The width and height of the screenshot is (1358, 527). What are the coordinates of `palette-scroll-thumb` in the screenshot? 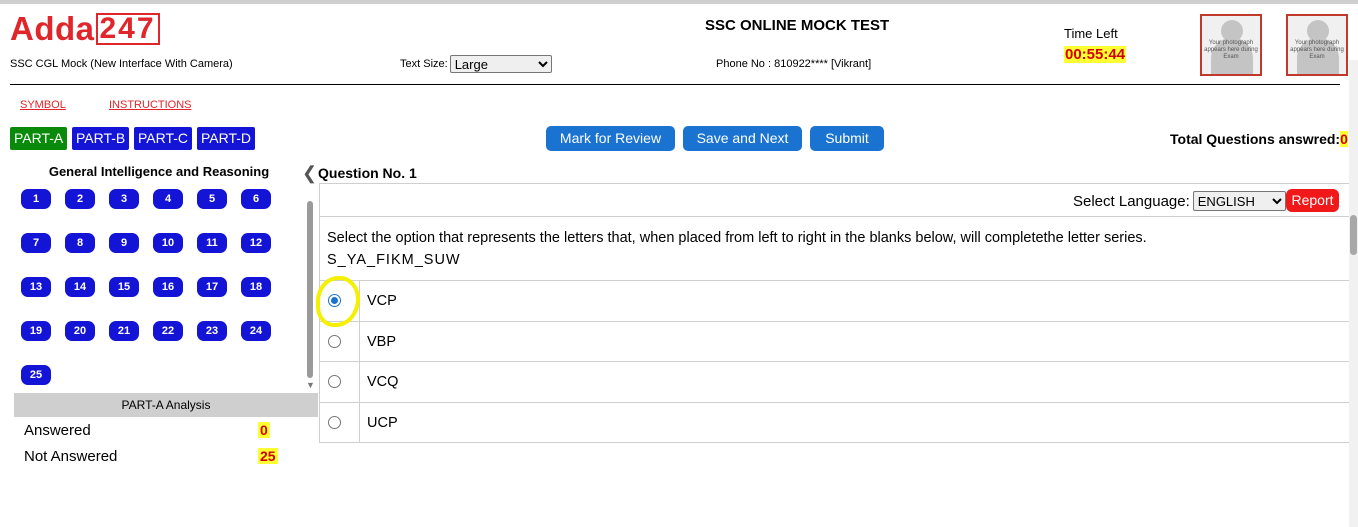 It's located at (310, 289).